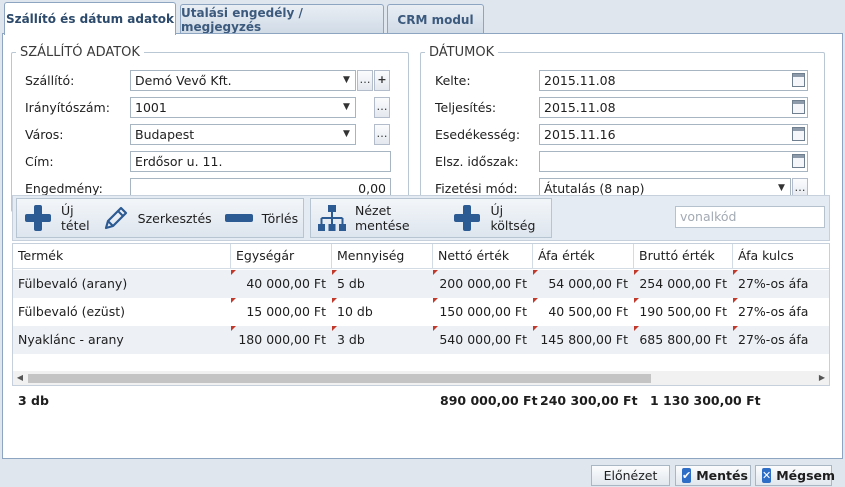 The height and width of the screenshot is (487, 845). What do you see at coordinates (580, 107) in the screenshot?
I see `teljesites-value: 2015.11.08` at bounding box center [580, 107].